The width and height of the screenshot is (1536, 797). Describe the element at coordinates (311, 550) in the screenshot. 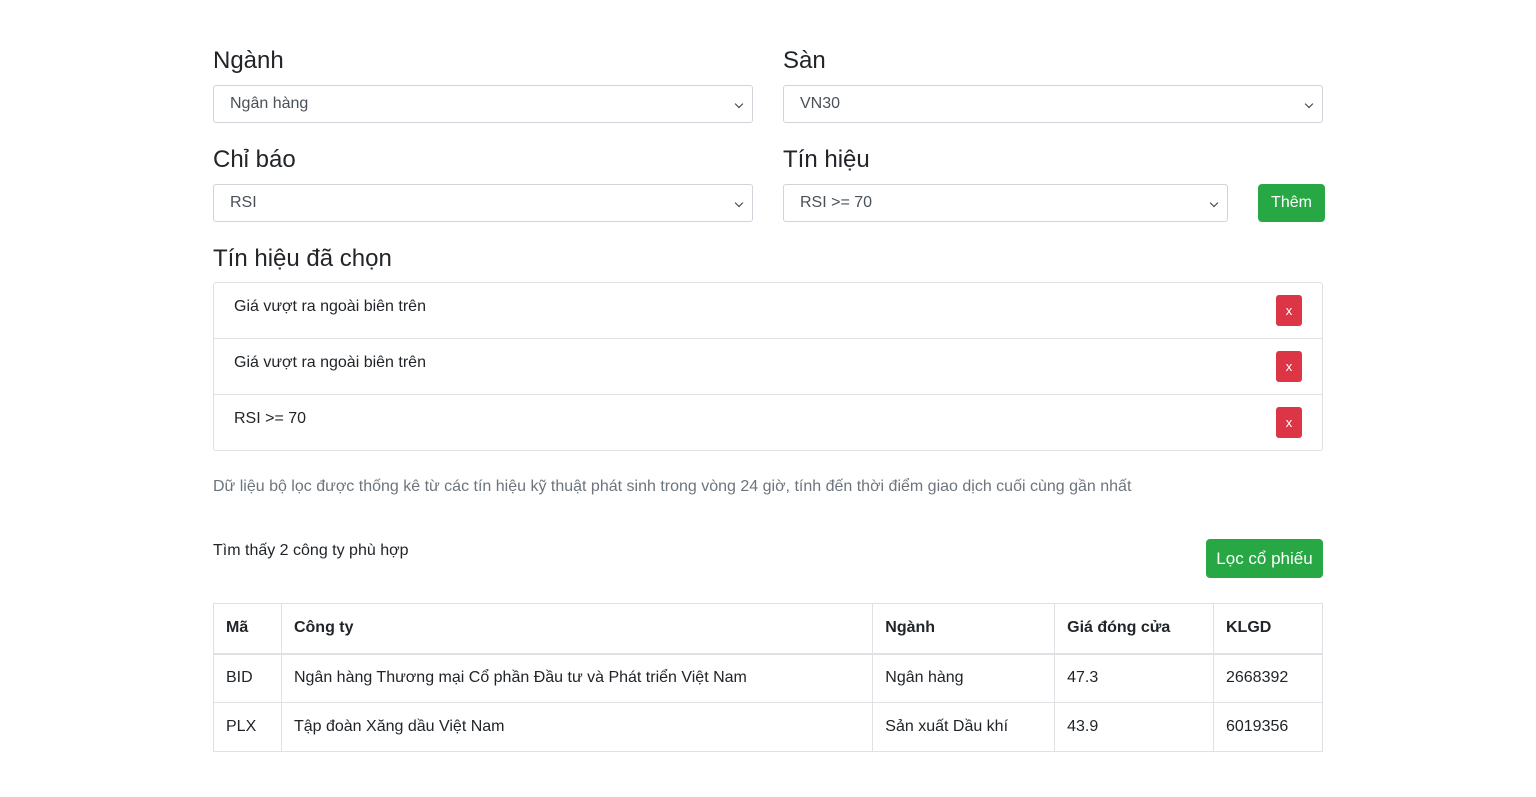

I see `results-count: Tìm thấy 2 công ty phù hợp` at that location.